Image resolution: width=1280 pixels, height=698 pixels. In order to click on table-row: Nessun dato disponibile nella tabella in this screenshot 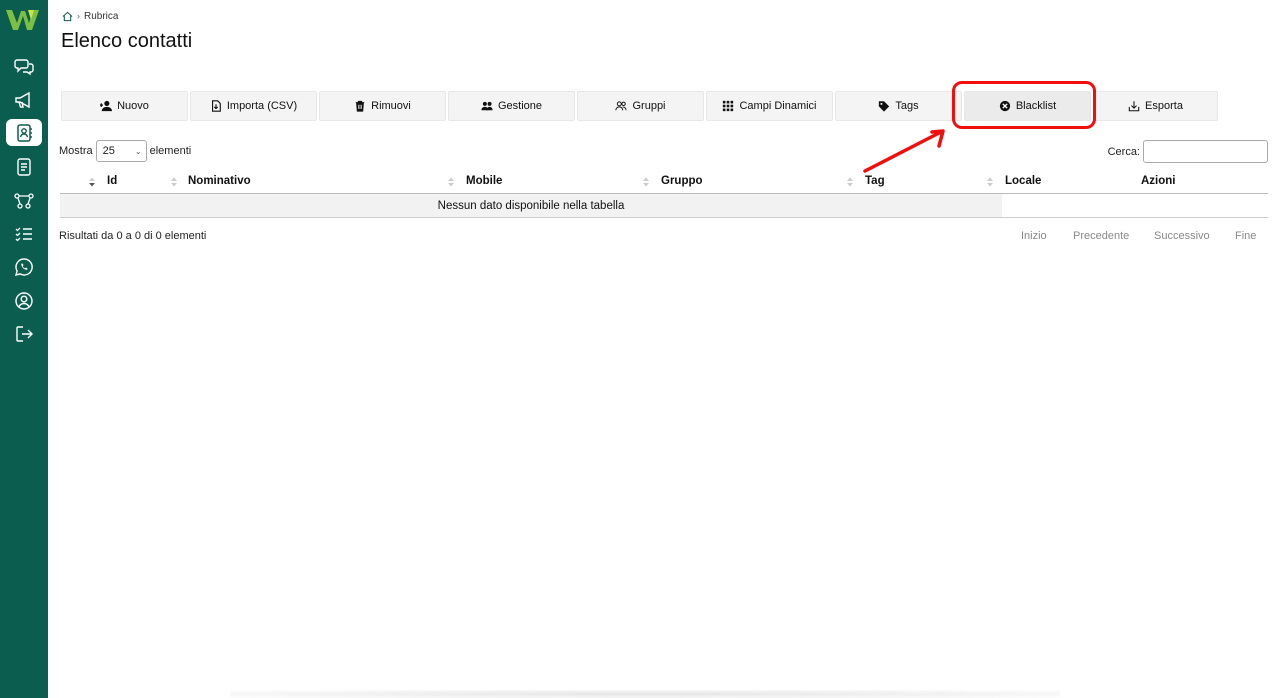, I will do `click(664, 206)`.